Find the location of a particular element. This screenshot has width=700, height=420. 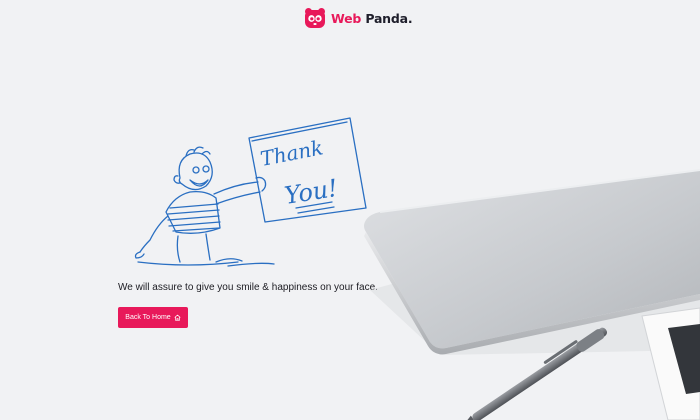

back-to-home-label: Back To Home is located at coordinates (148, 317).